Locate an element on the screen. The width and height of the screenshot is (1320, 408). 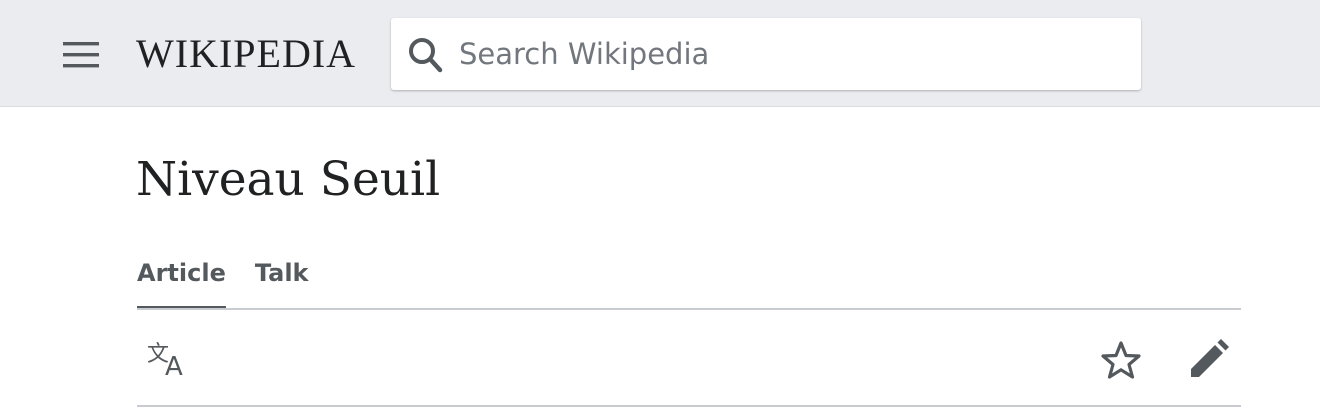
search-box is located at coordinates (766, 54).